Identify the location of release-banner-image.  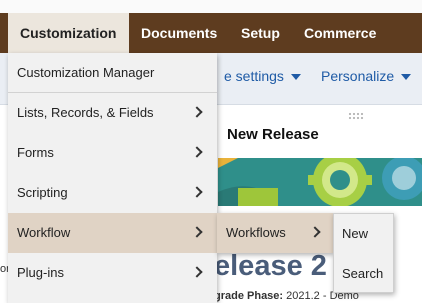
(320, 182).